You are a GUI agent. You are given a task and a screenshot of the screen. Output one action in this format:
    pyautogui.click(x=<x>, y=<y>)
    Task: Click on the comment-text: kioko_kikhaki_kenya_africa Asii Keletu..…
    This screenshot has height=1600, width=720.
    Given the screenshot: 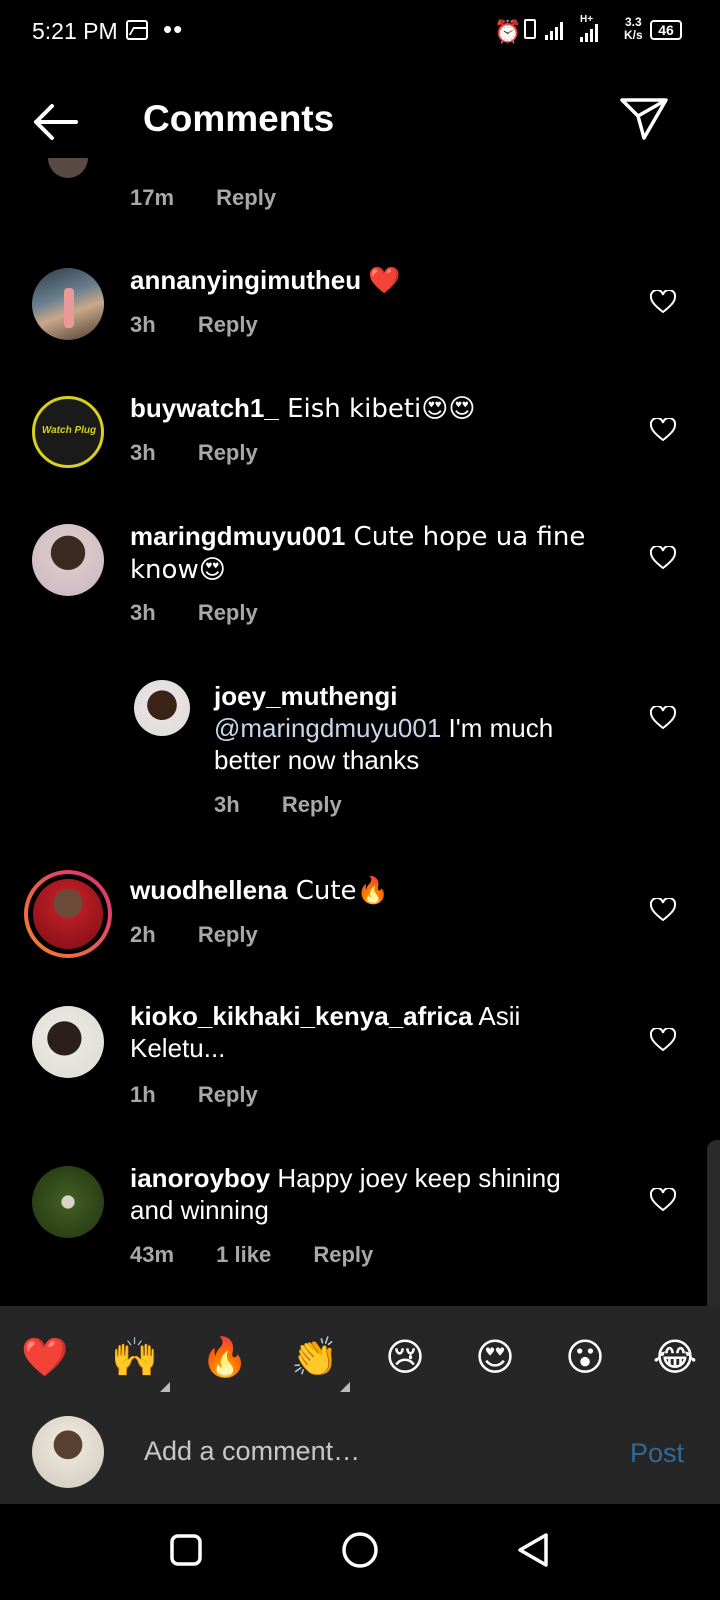 What is the action you would take?
    pyautogui.click(x=370, y=1032)
    